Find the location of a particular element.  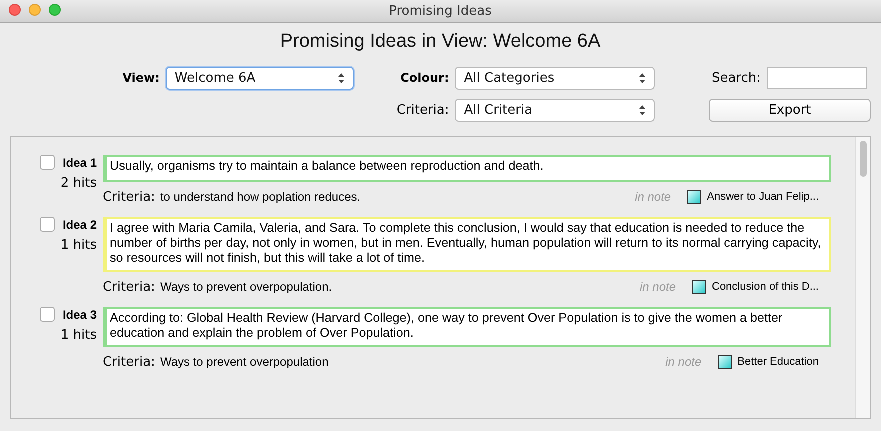

minimize-button is located at coordinates (35, 10).